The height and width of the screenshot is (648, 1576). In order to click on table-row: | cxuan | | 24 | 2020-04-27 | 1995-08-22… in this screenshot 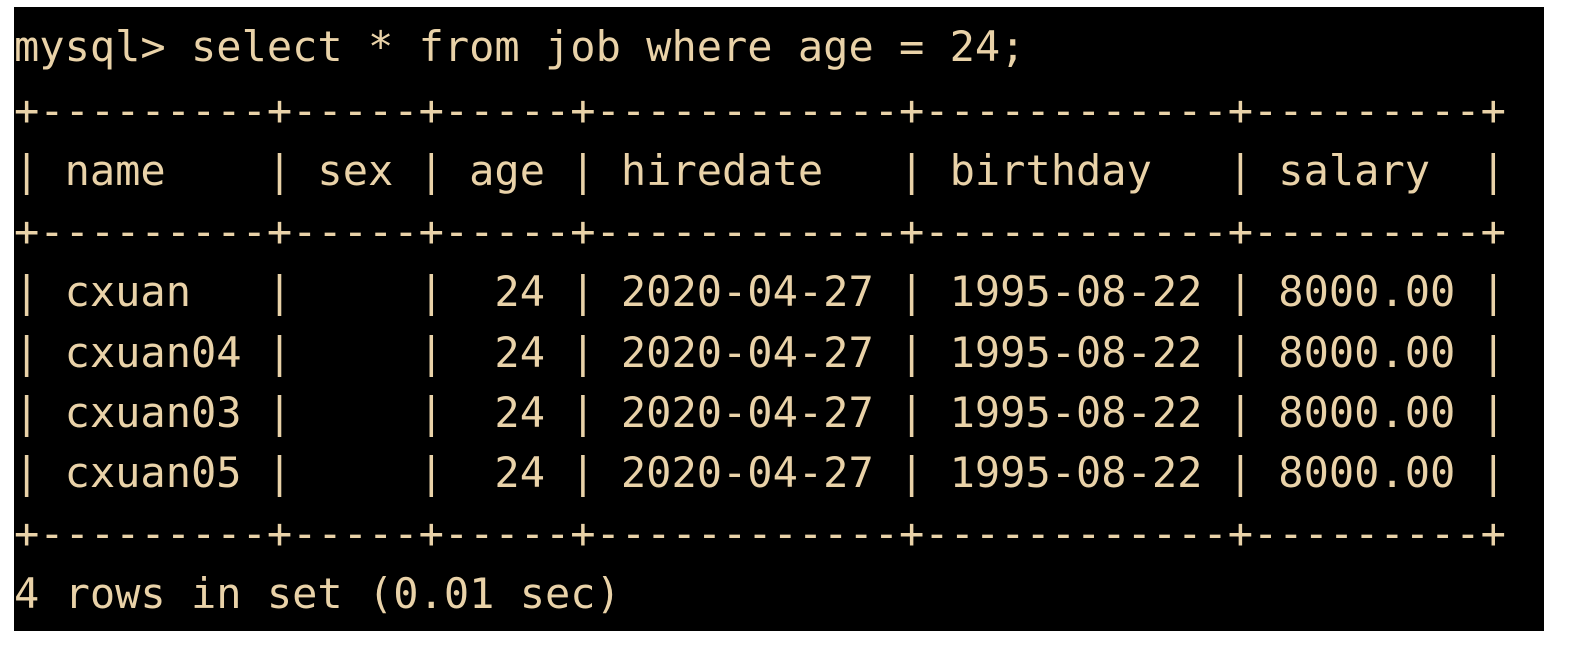, I will do `click(760, 291)`.